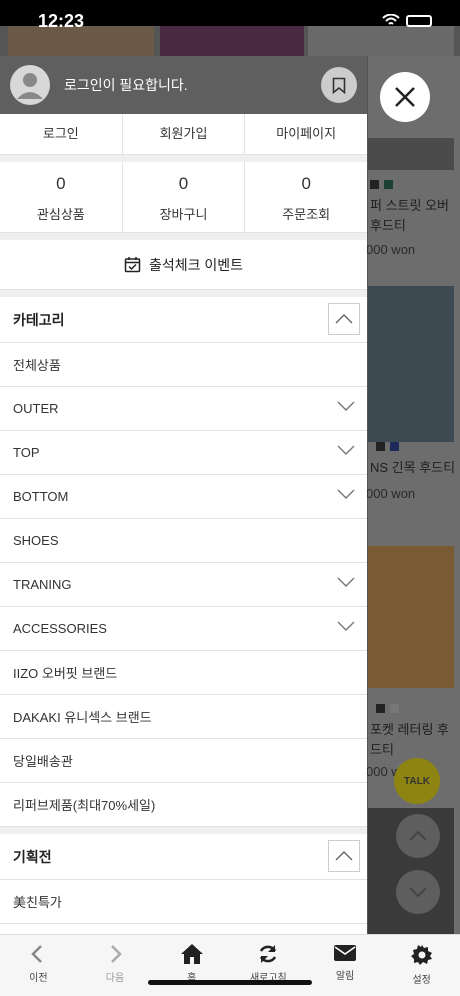 The width and height of the screenshot is (460, 996). Describe the element at coordinates (412, 468) in the screenshot. I see `product-name: NS 긴목 후드티` at that location.